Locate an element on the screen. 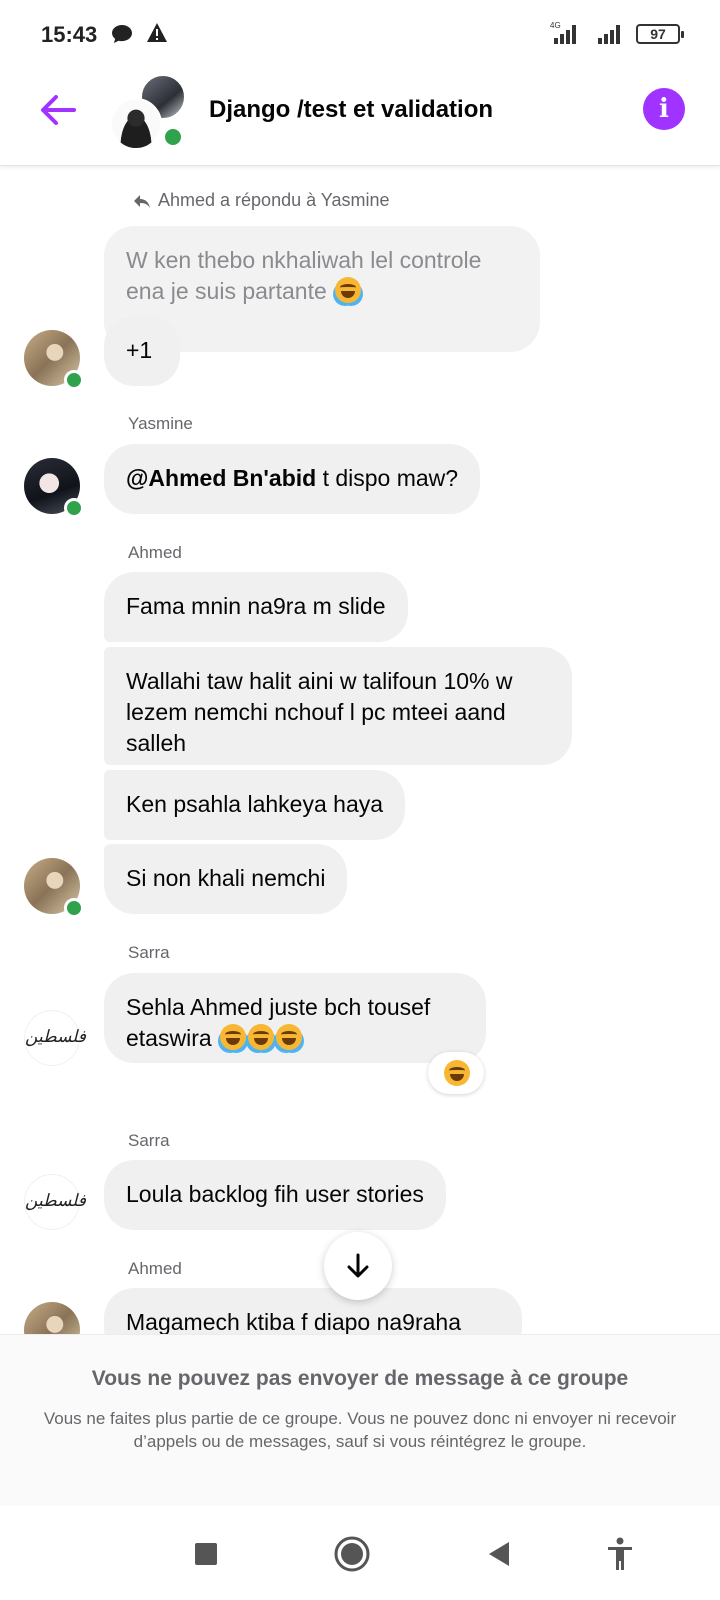 The width and height of the screenshot is (720, 1600). message-text: Magamech ktiba f diapo na9raha is located at coordinates (293, 1322).